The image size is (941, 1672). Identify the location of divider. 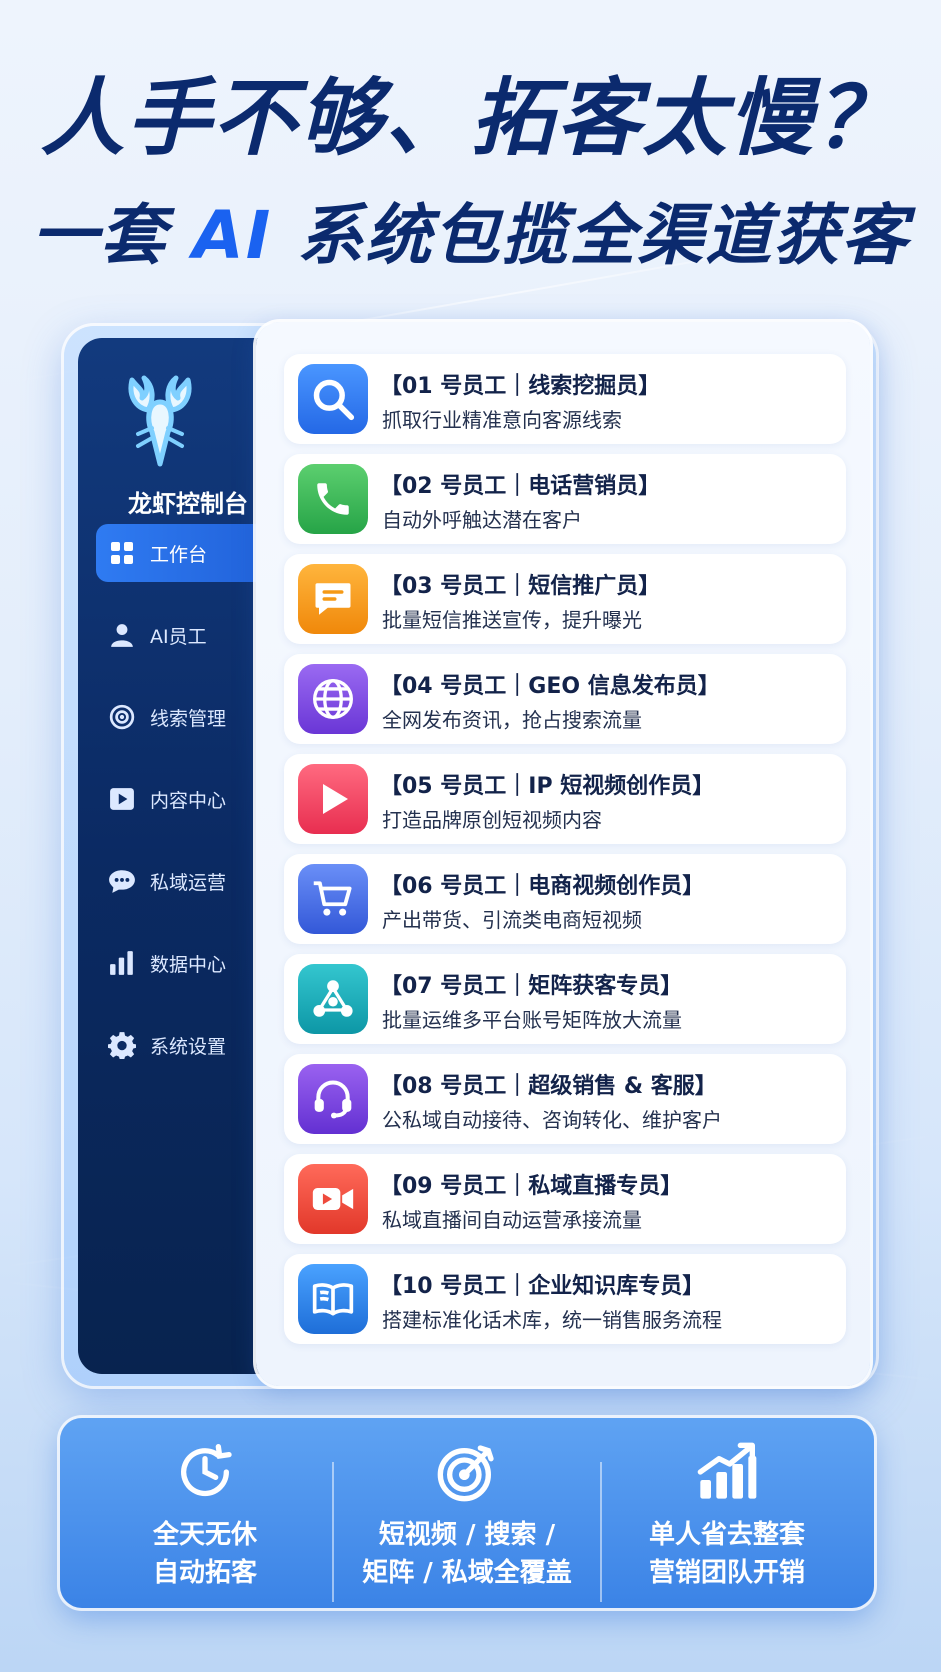
(333, 1532).